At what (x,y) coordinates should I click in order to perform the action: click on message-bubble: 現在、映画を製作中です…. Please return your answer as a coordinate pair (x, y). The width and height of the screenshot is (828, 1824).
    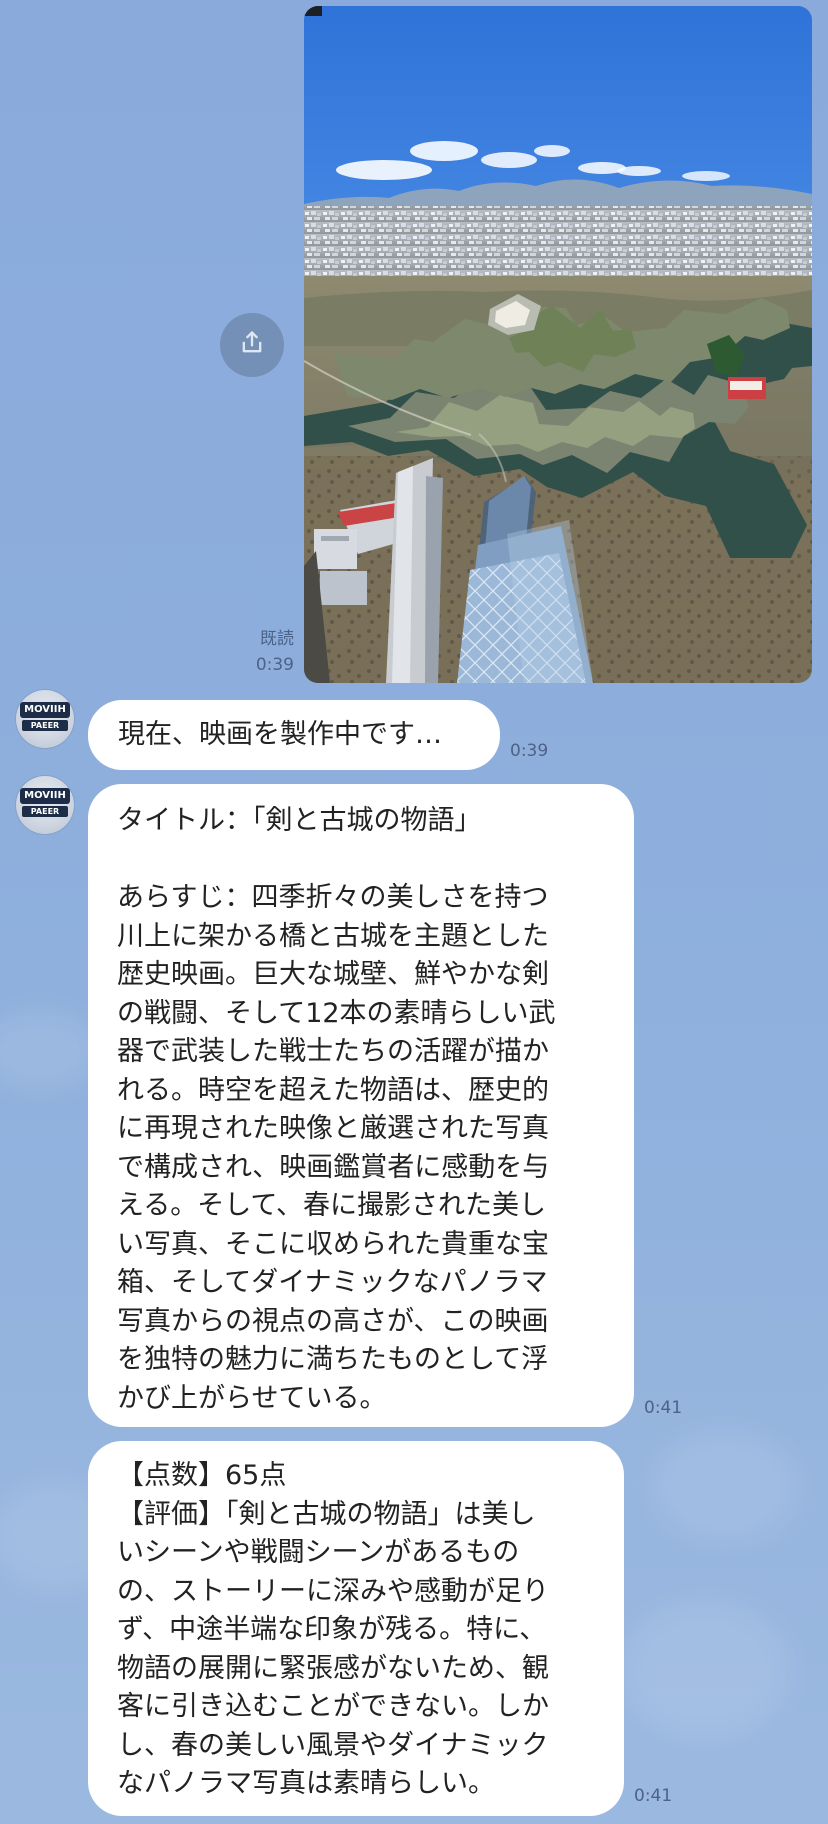
    Looking at the image, I should click on (294, 735).